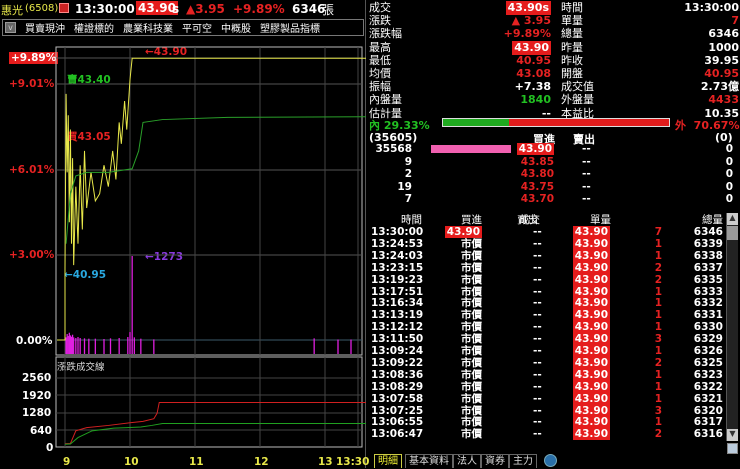 The image size is (740, 469). I want to click on bid-price: 43.85, so click(537, 161).